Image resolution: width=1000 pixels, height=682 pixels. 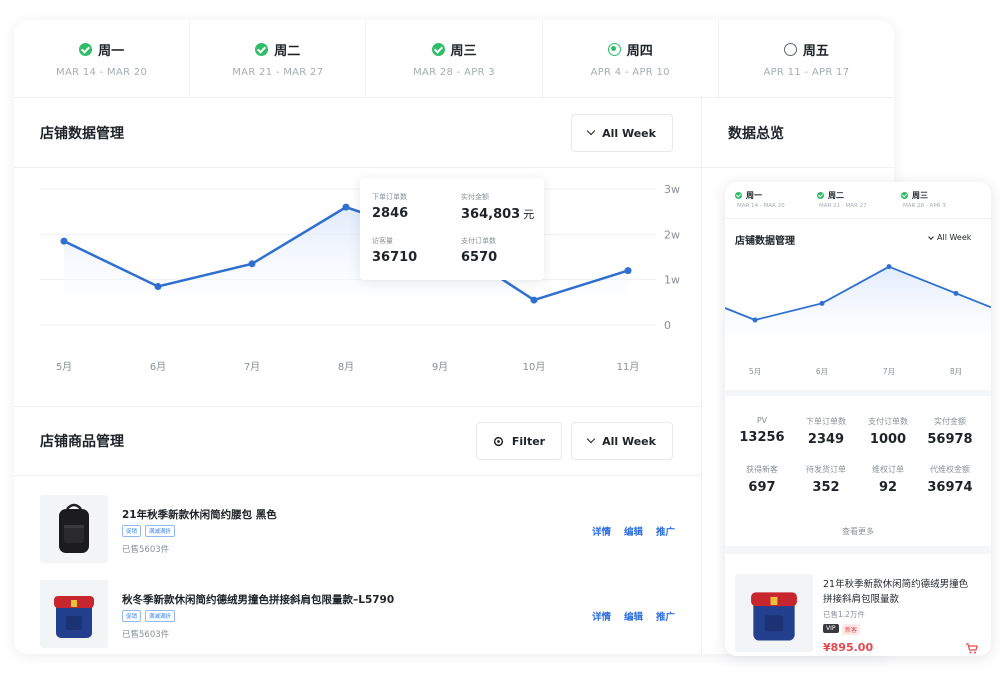 I want to click on mobile-line-chart: 5月 6月 7月 8月, so click(x=858, y=320).